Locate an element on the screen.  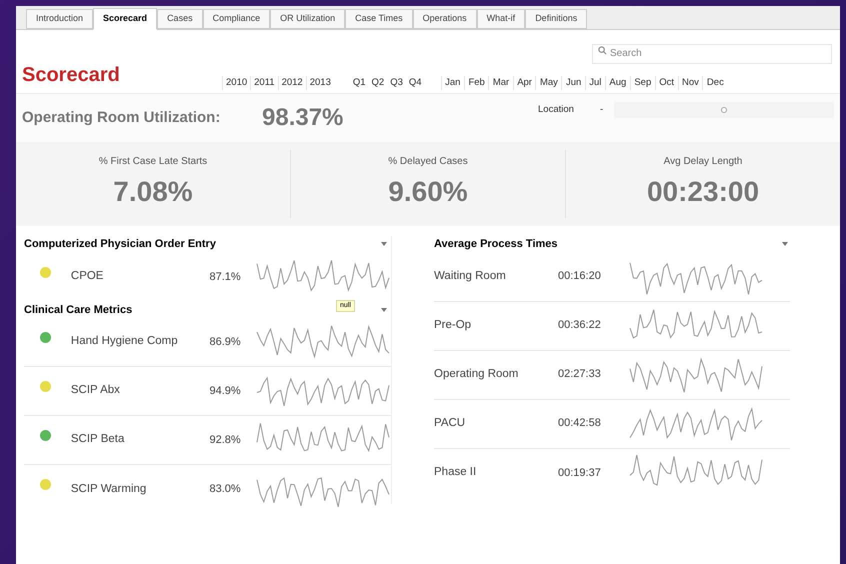
month-filter: Dec is located at coordinates (715, 83).